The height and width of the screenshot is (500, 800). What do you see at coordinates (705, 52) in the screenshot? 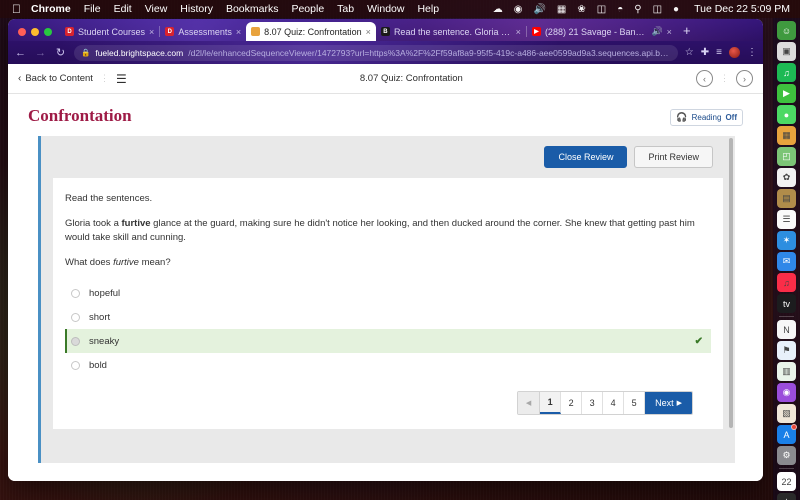
I see `extensions-icon: ✚` at bounding box center [705, 52].